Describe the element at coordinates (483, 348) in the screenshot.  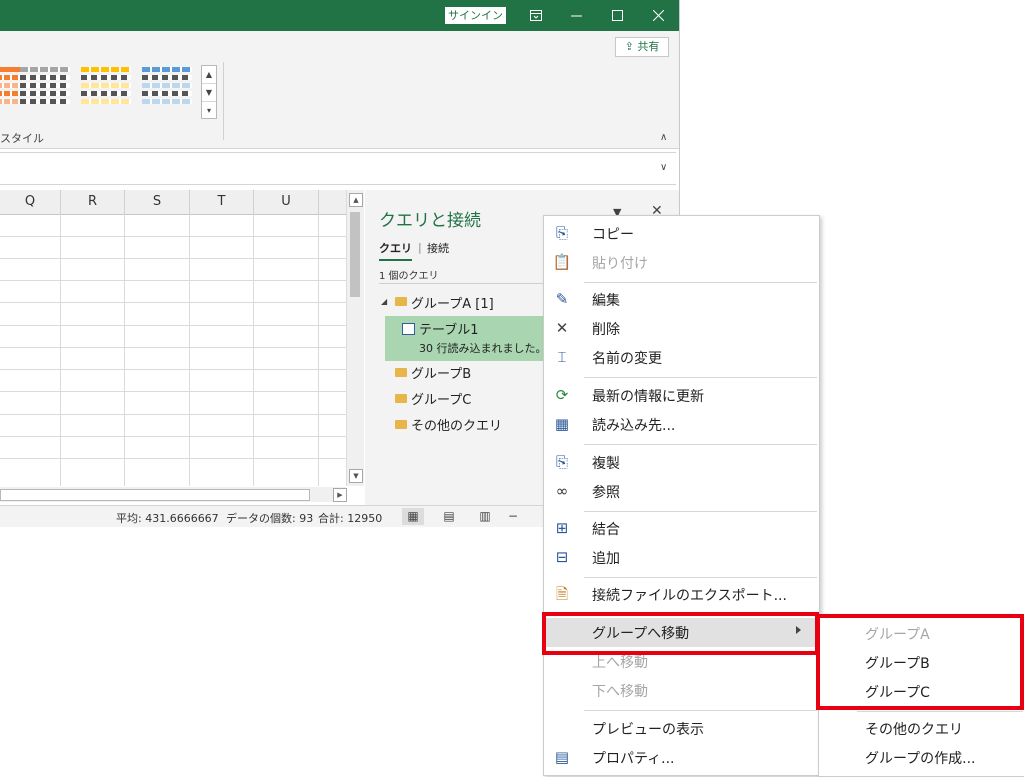
I see `query-detail: 30 行読み込まれました。` at that location.